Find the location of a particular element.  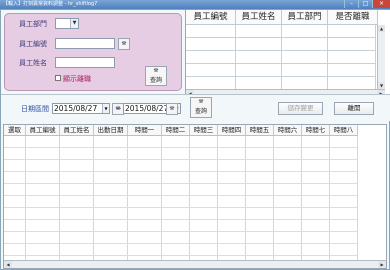

show-resigned-label: 顯示離職 is located at coordinates (77, 79).